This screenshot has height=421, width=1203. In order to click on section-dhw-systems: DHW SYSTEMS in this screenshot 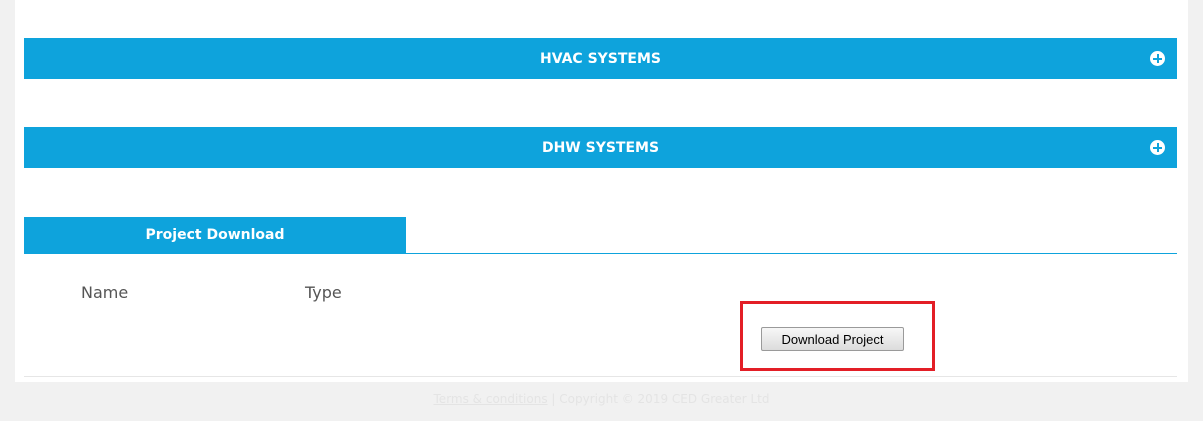, I will do `click(600, 147)`.